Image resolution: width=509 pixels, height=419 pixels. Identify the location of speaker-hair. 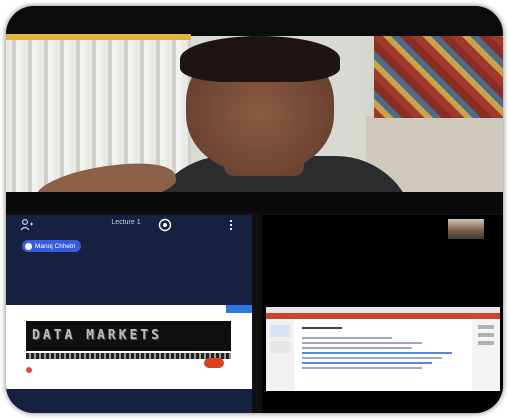
(260, 59).